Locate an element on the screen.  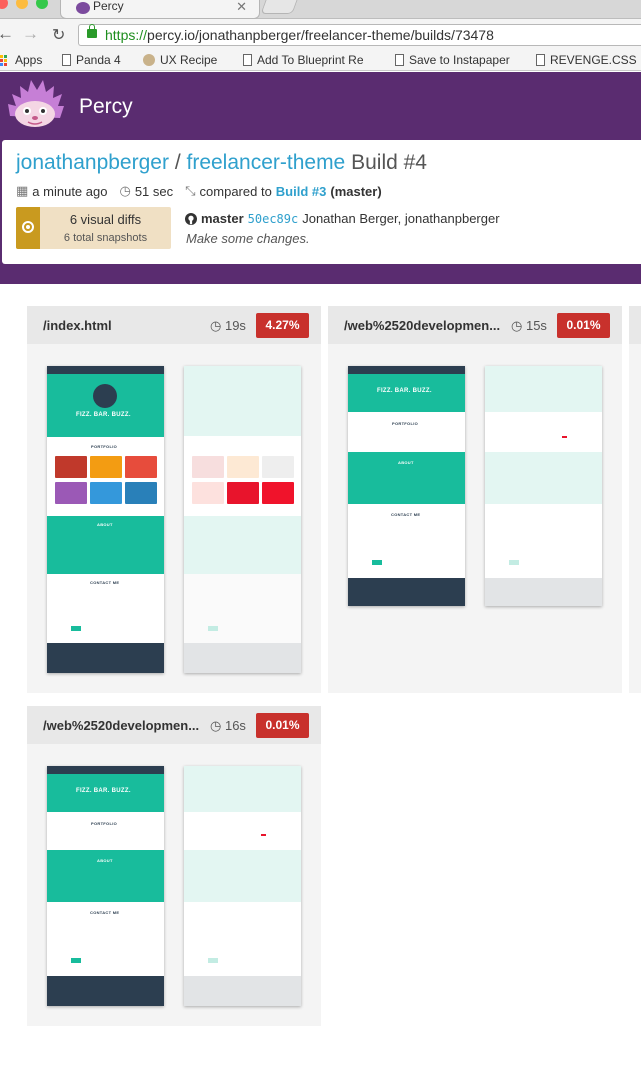
commit-hash: 50ec89c is located at coordinates (273, 219).